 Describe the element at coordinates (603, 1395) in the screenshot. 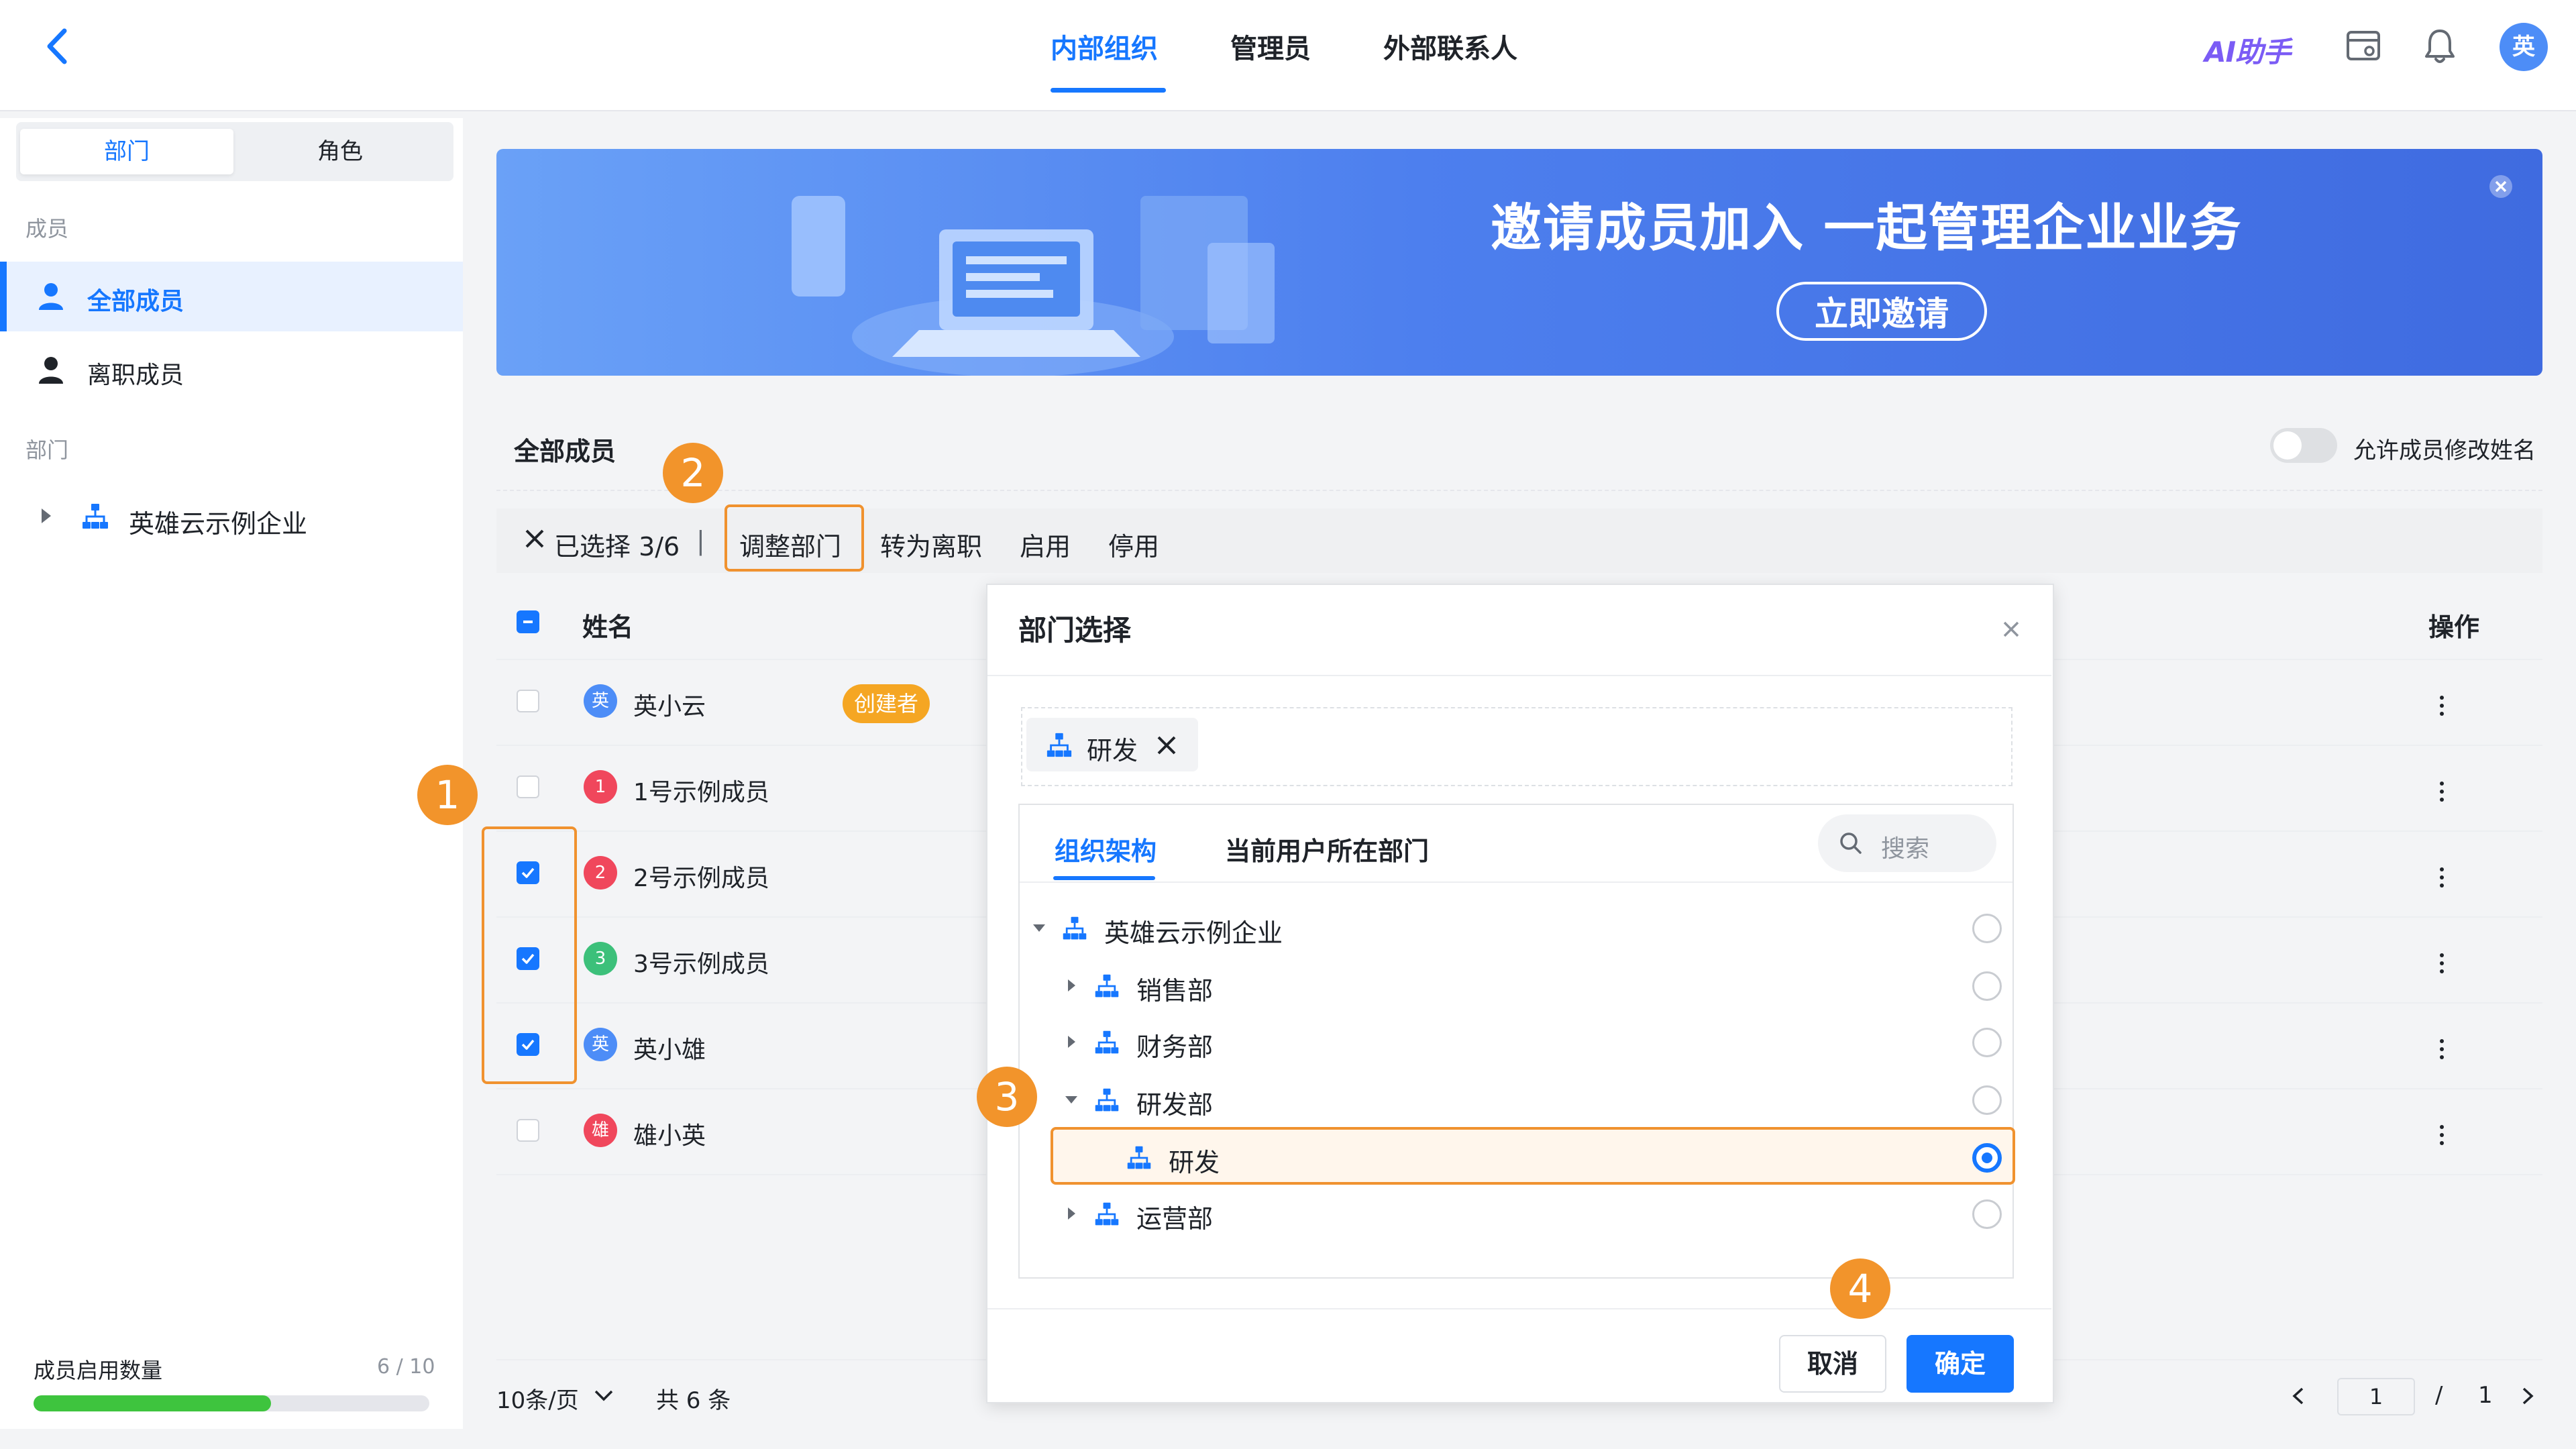

I see `chevron-down-icon` at that location.